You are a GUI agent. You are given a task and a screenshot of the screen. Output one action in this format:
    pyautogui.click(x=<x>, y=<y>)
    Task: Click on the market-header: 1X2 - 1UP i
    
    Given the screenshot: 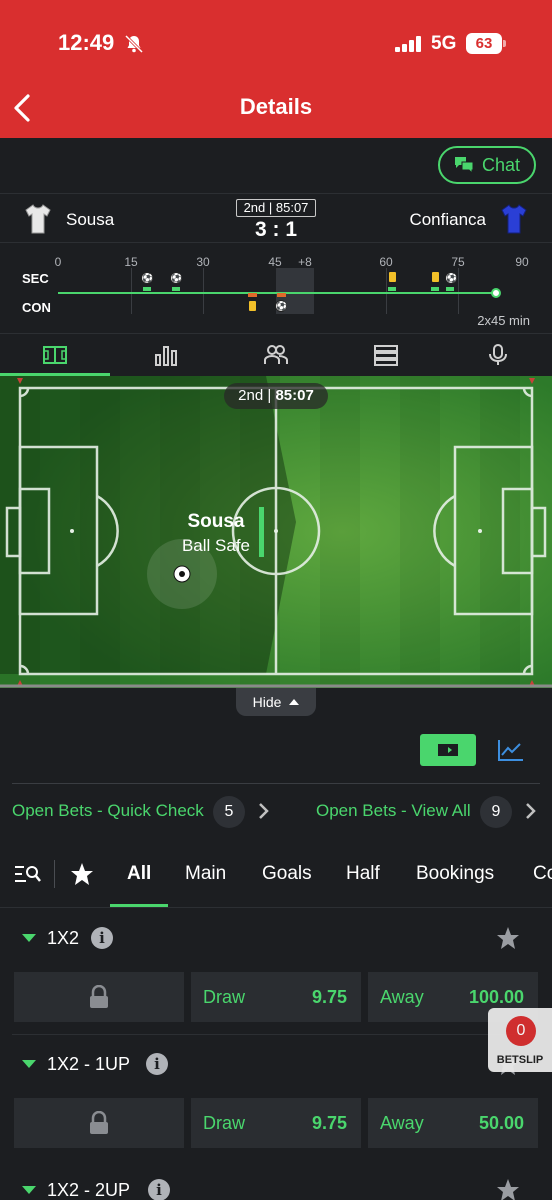 What is the action you would take?
    pyautogui.click(x=276, y=1065)
    